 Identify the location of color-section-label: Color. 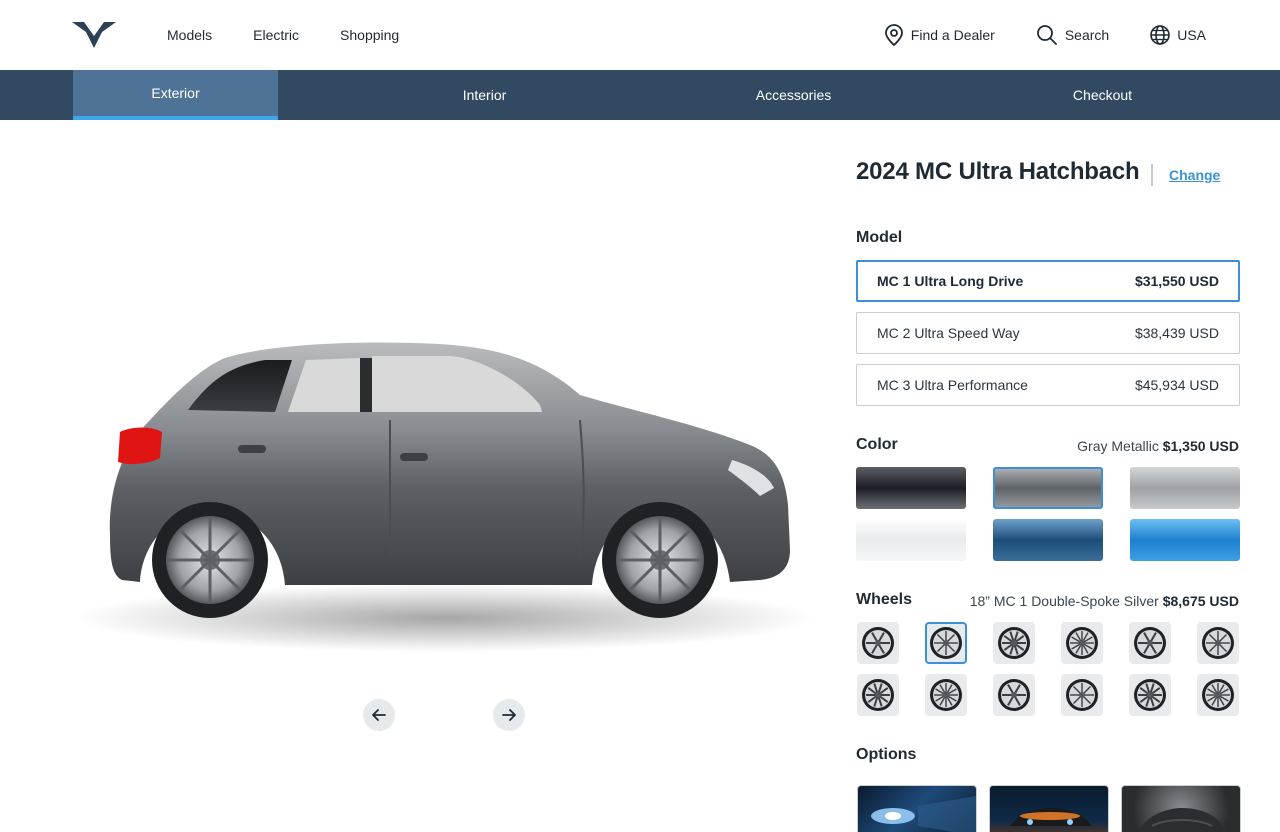
(877, 444).